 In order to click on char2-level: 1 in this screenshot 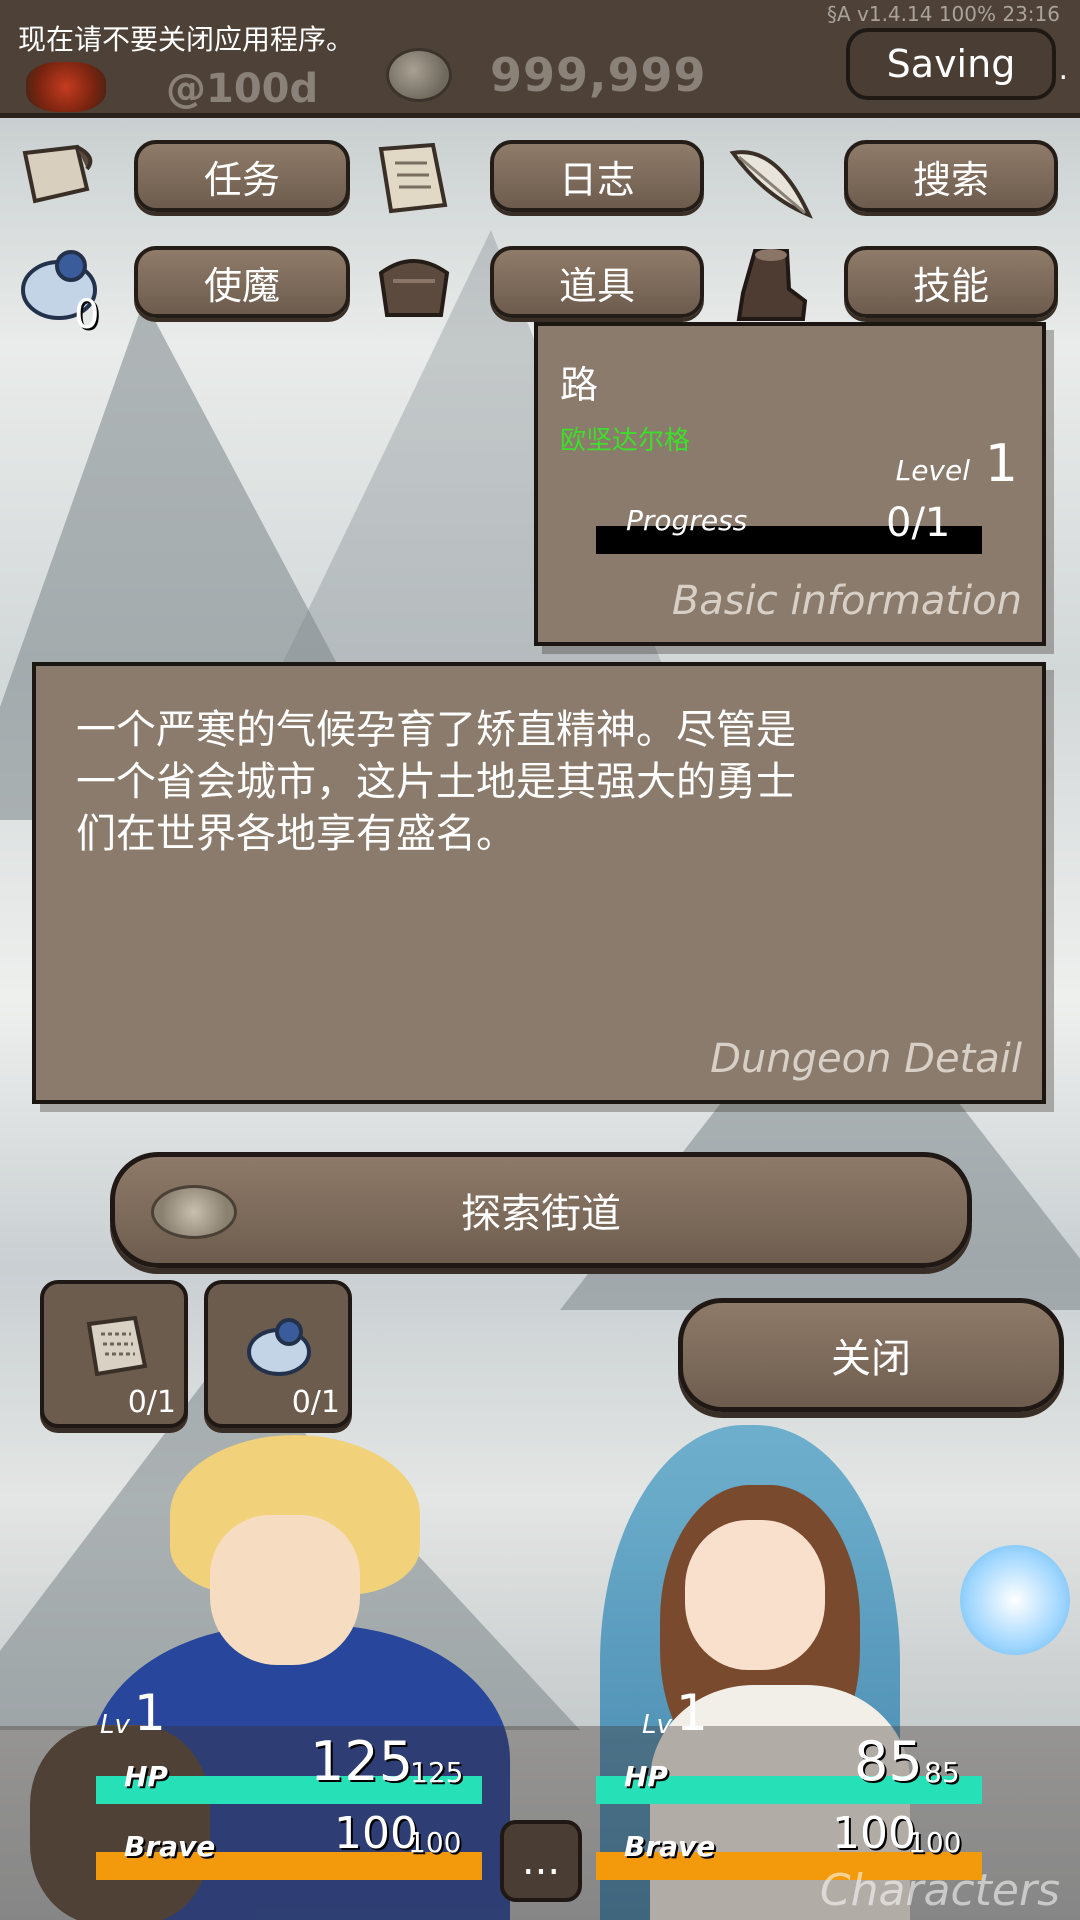, I will do `click(692, 1713)`.